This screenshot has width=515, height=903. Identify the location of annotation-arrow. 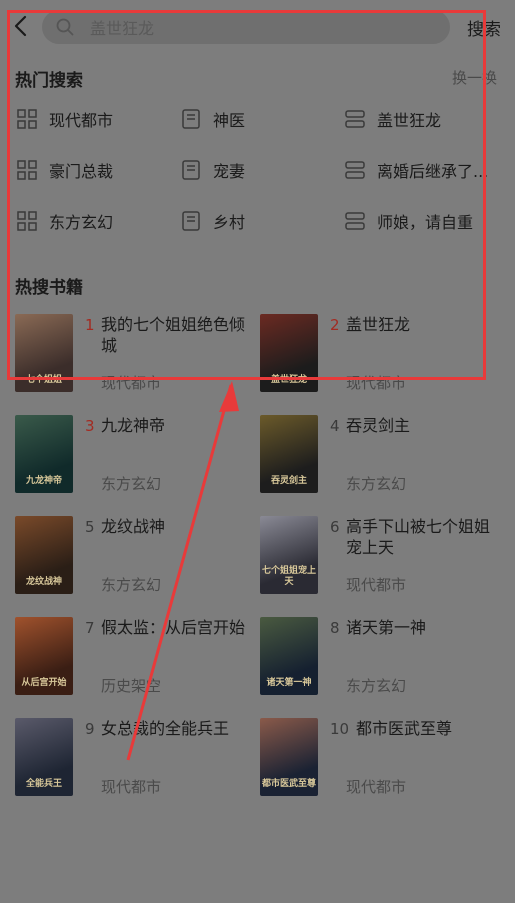
(182, 571).